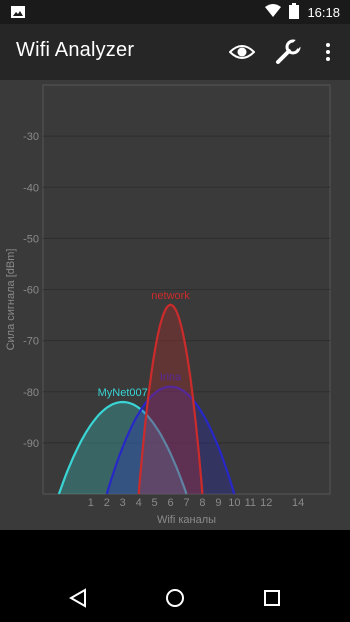 This screenshot has width=350, height=622. I want to click on x-tick-label: 7, so click(186, 503).